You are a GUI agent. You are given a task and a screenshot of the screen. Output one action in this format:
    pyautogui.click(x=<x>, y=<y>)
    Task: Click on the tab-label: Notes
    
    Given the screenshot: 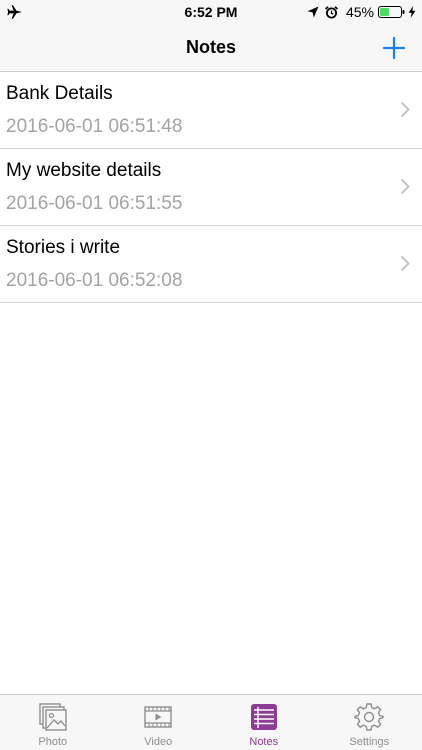 What is the action you would take?
    pyautogui.click(x=264, y=742)
    